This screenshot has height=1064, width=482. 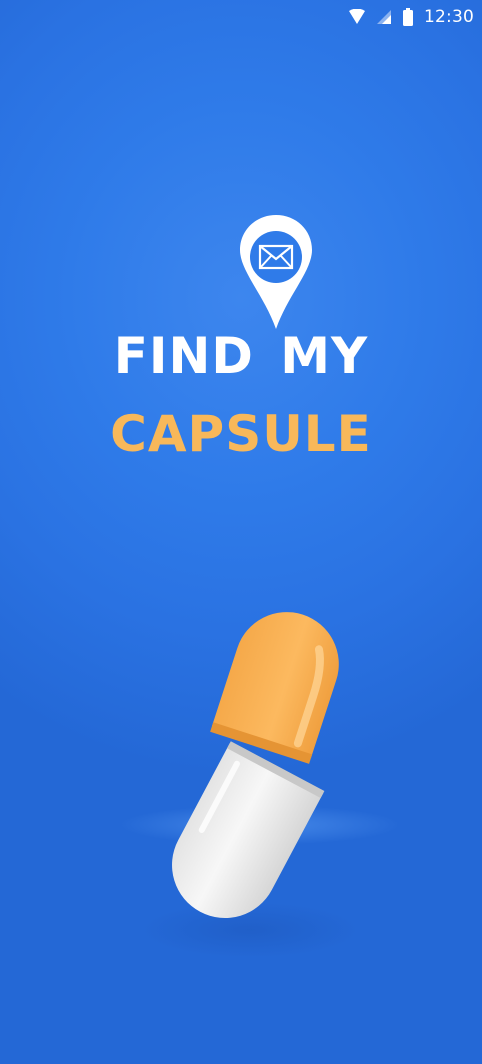 I want to click on battery-icon, so click(x=408, y=17).